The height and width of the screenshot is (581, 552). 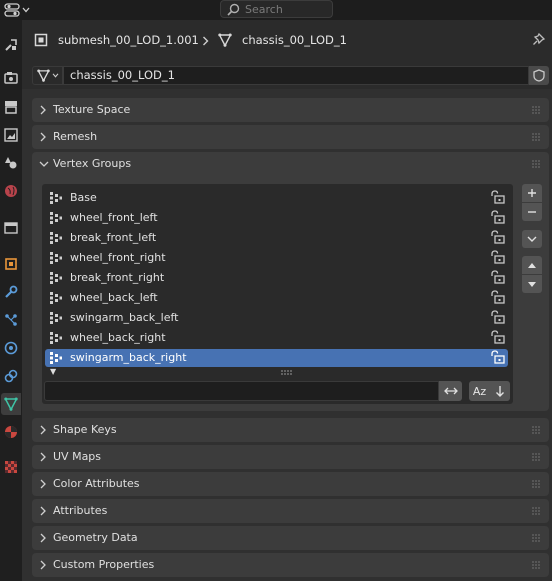 I want to click on tab-output, so click(x=11, y=107).